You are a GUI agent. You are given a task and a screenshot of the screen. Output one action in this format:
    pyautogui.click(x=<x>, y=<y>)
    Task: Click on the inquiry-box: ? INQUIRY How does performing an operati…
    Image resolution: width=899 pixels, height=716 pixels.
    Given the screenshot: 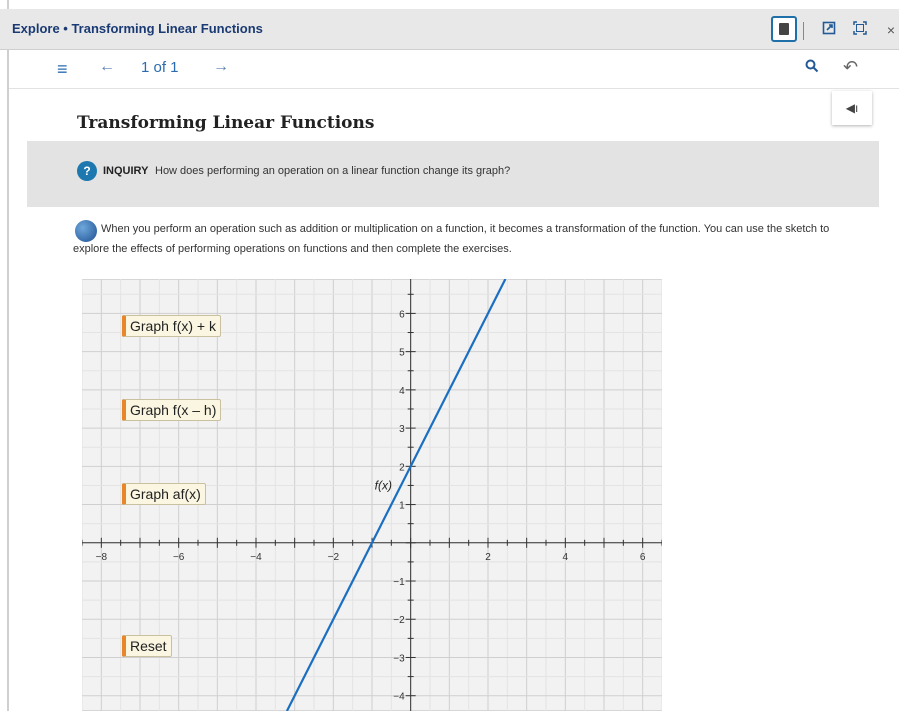 What is the action you would take?
    pyautogui.click(x=453, y=174)
    